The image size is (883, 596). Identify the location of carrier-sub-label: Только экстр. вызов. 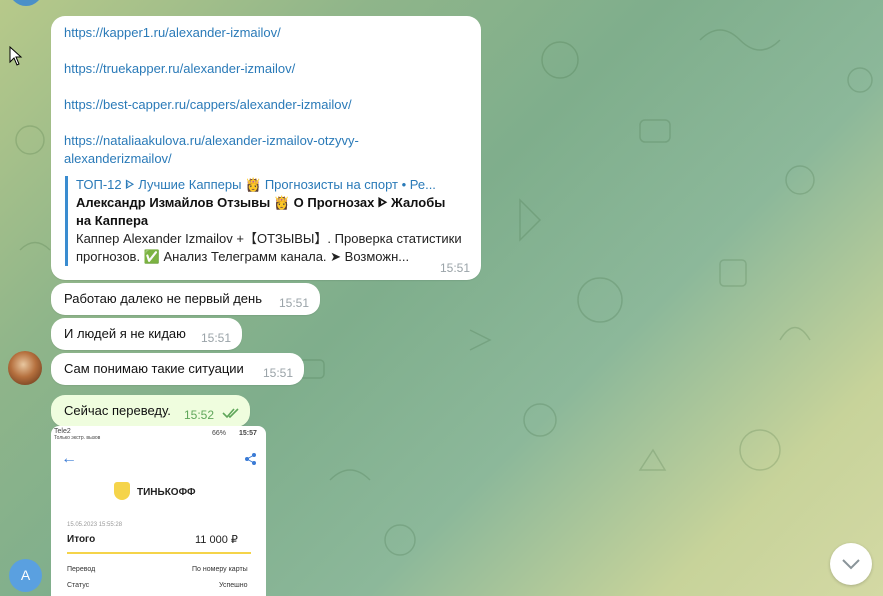
(77, 438).